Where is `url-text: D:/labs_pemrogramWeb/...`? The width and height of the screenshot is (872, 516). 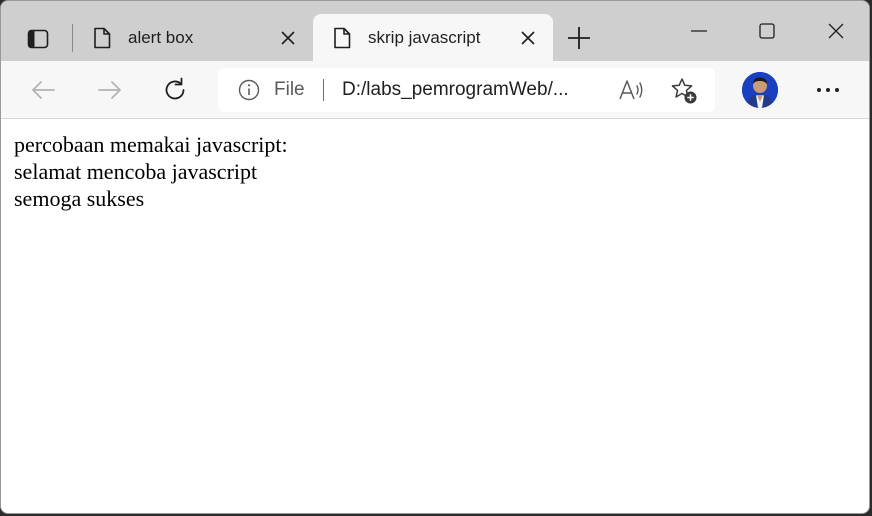 url-text: D:/labs_pemrogramWeb/... is located at coordinates (467, 90).